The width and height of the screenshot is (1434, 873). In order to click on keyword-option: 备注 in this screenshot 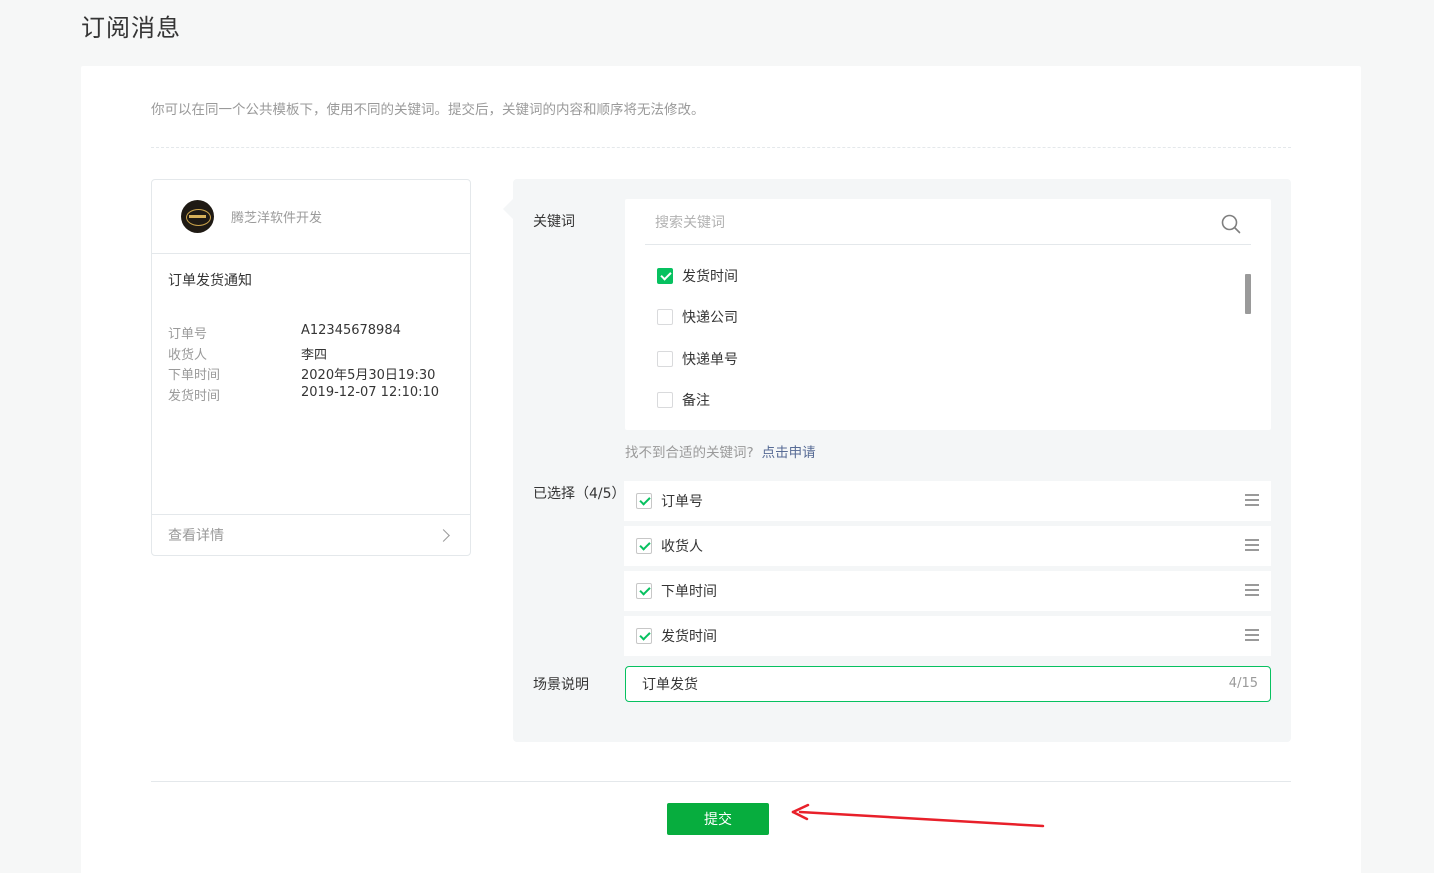, I will do `click(697, 401)`.